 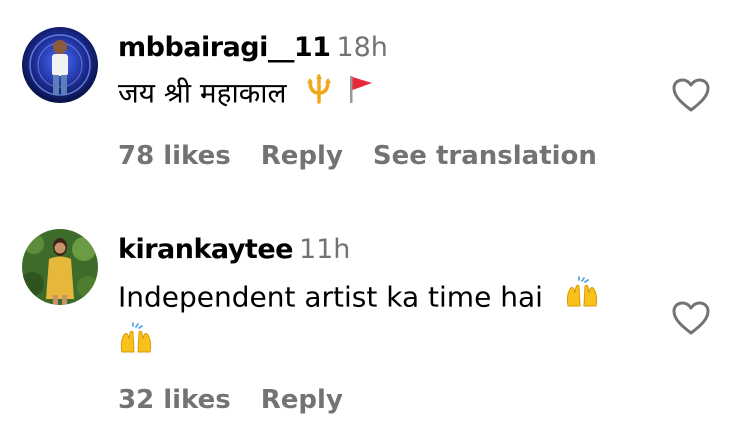 What do you see at coordinates (174, 400) in the screenshot?
I see `likes-count: 32 likes` at bounding box center [174, 400].